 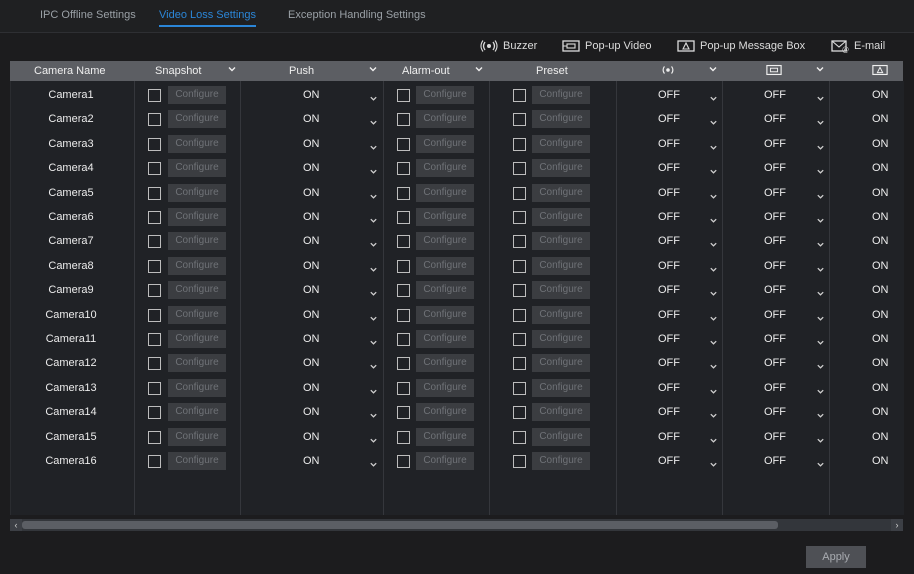 What do you see at coordinates (373, 69) in the screenshot?
I see `push-header-chevron-down-icon` at bounding box center [373, 69].